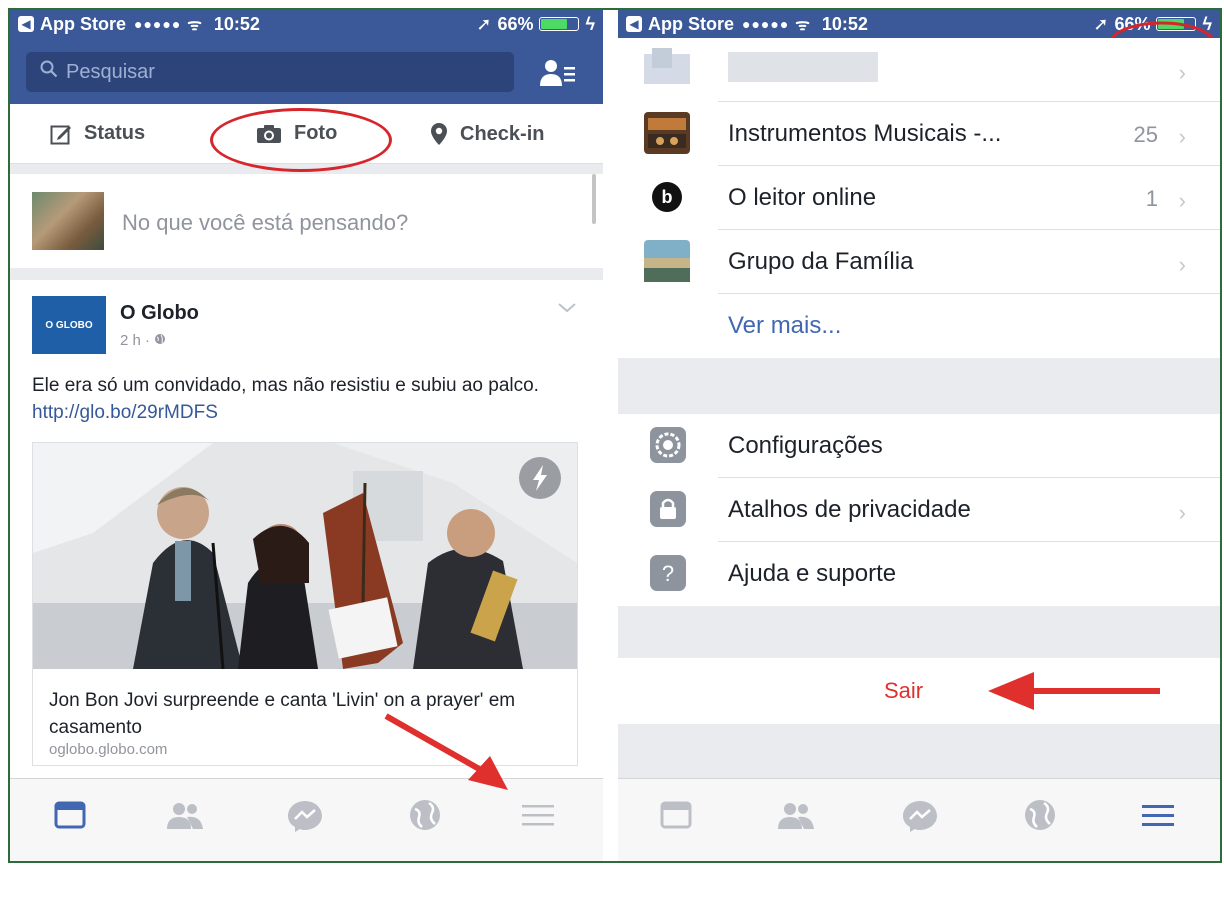 The width and height of the screenshot is (1224, 905). Describe the element at coordinates (812, 573) in the screenshot. I see `menu-item-label: Ajuda e suporte` at that location.